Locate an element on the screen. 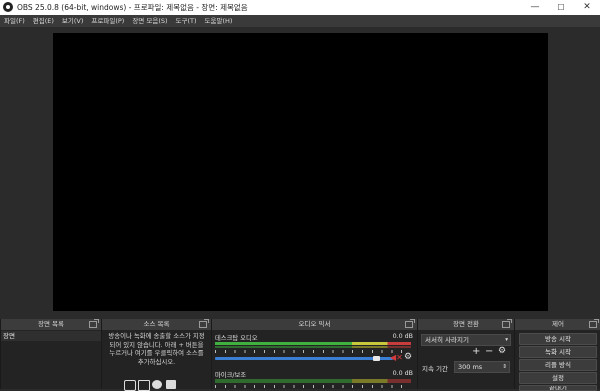  menu-scene-collection: 장면 모음(S) is located at coordinates (149, 21).